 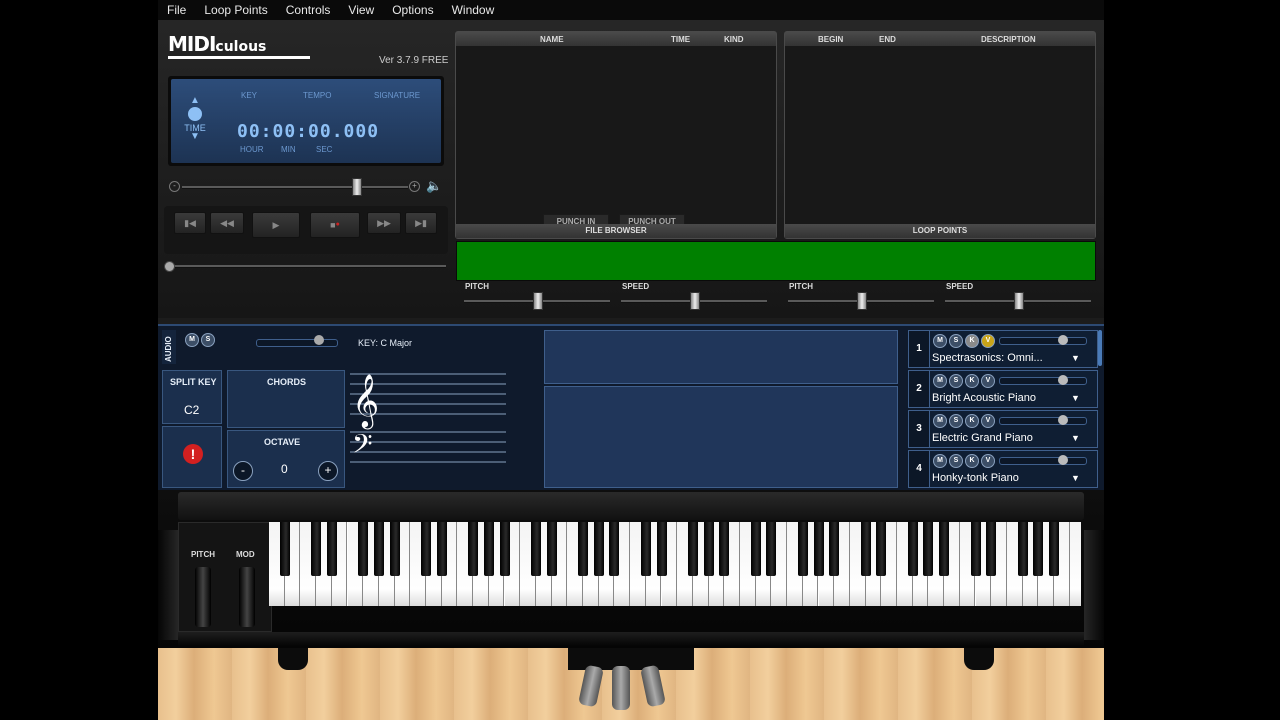 What do you see at coordinates (308, 10) in the screenshot?
I see `menu-controls: Controls` at bounding box center [308, 10].